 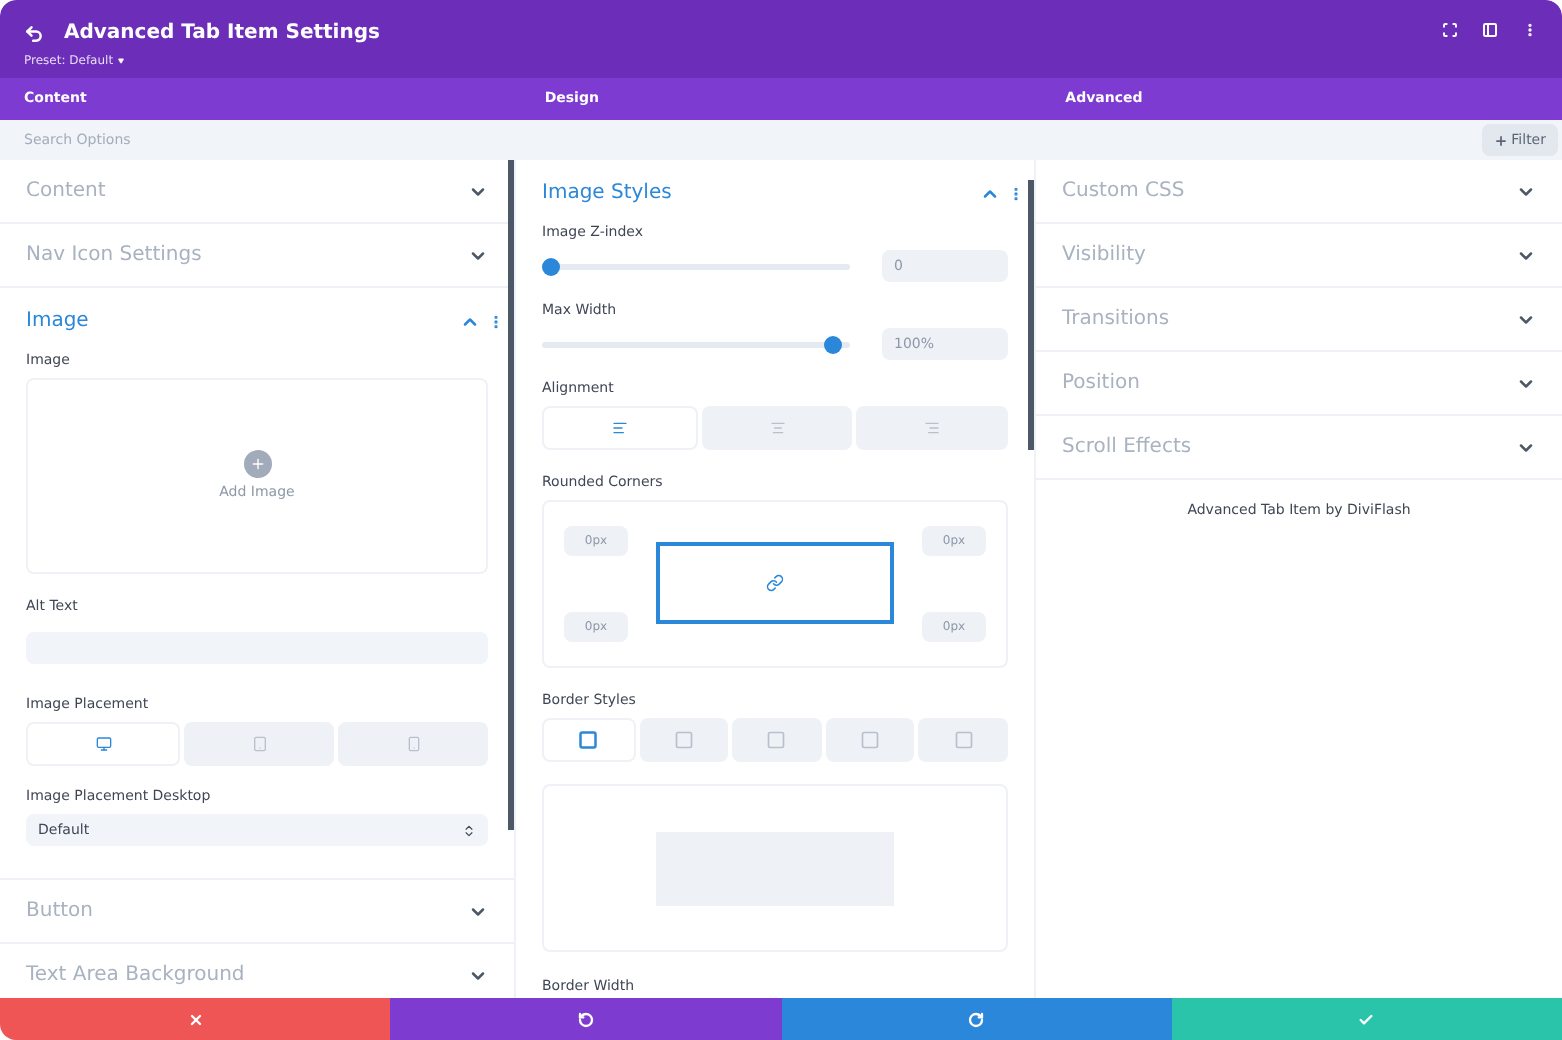 I want to click on section-title: Visibility, so click(x=1104, y=255).